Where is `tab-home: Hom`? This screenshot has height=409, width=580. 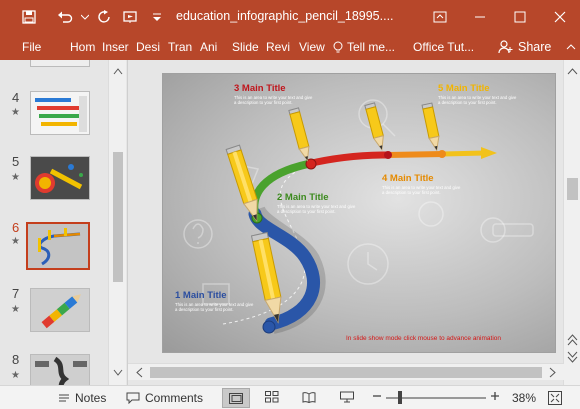 tab-home: Hom is located at coordinates (82, 47).